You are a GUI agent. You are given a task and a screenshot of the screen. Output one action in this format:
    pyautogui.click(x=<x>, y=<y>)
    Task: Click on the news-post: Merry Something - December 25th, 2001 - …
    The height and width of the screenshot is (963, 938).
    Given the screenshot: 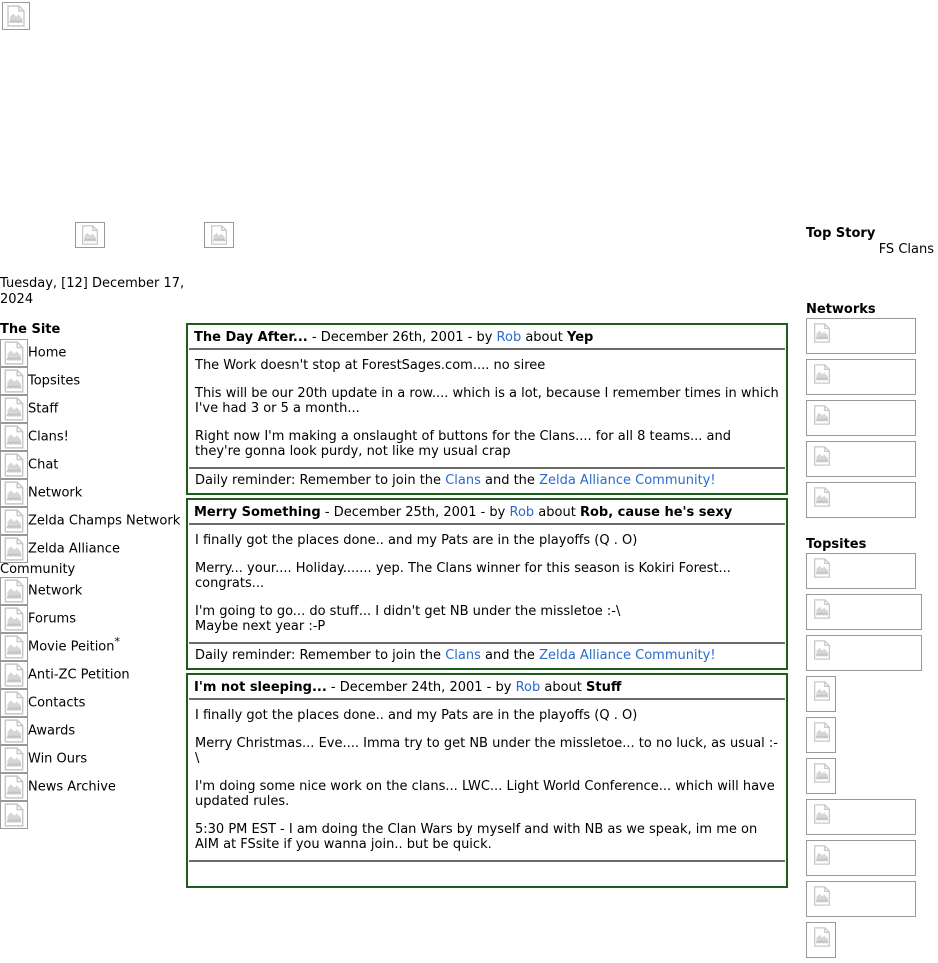 What is the action you would take?
    pyautogui.click(x=487, y=584)
    